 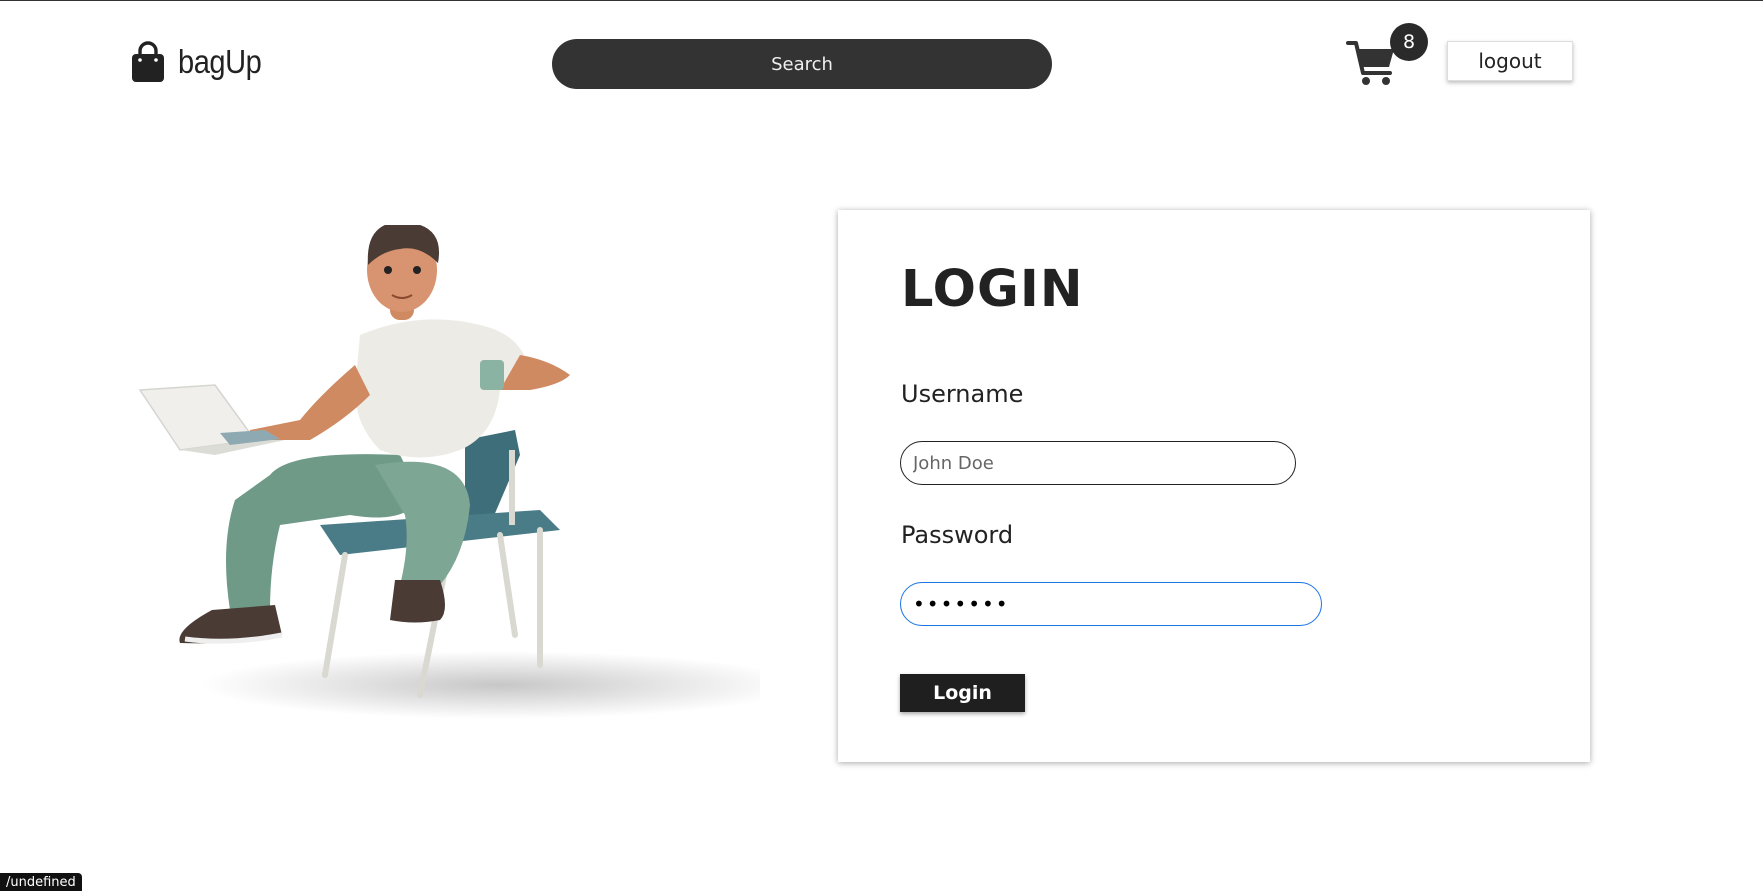 What do you see at coordinates (1111, 604) in the screenshot?
I see `password-input` at bounding box center [1111, 604].